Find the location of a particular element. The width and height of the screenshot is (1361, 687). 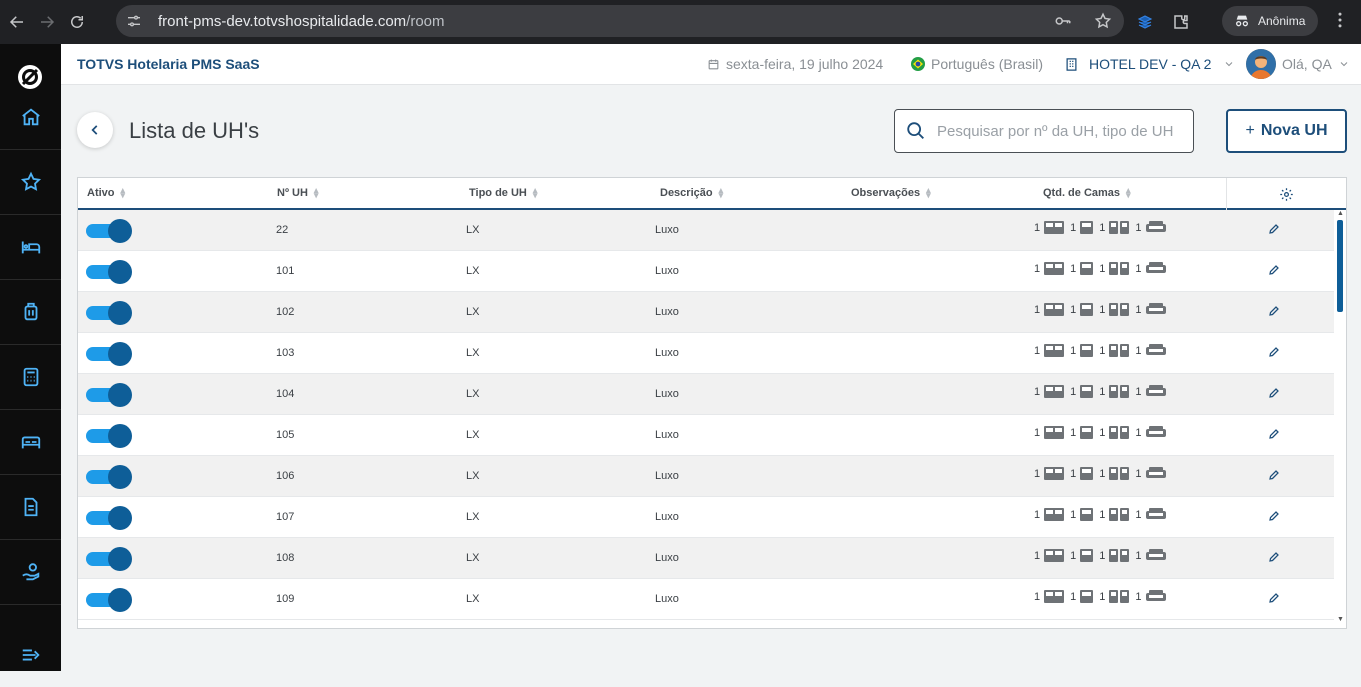

back-arrow-icon is located at coordinates (17, 22).